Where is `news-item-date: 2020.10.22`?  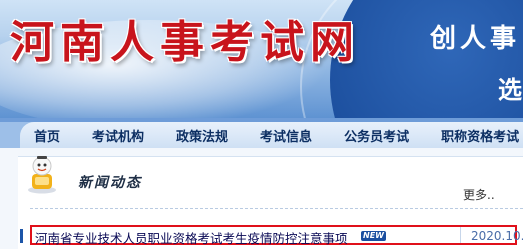
news-item-date: 2020.10.22 is located at coordinates (497, 236).